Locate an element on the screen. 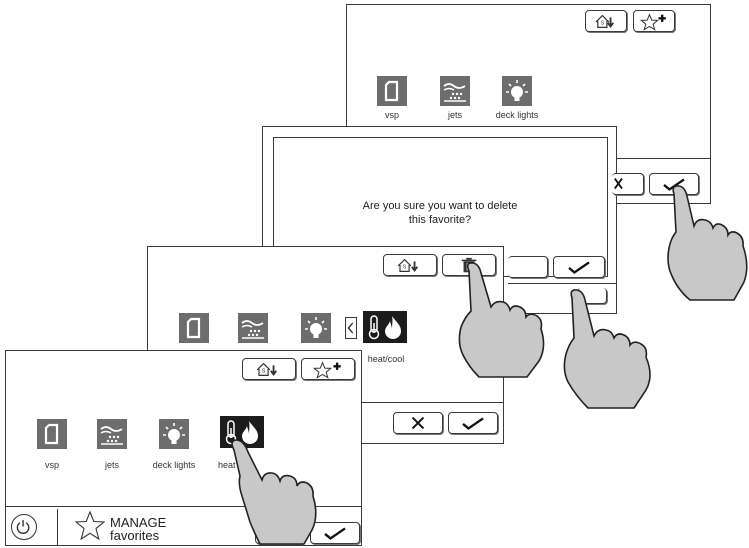 The width and height of the screenshot is (749, 548). heat-cool-icon is located at coordinates (384, 327).